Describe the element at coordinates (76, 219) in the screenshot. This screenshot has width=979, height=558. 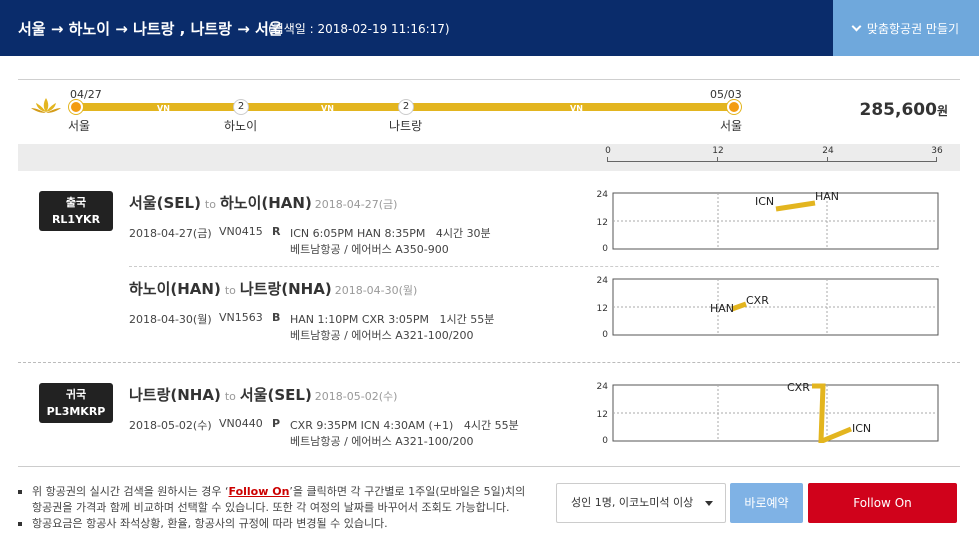
I see `booking-code: RL1YKR` at that location.